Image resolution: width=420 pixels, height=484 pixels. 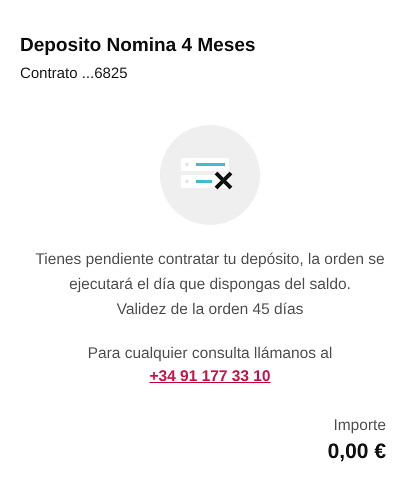 What do you see at coordinates (210, 354) in the screenshot?
I see `contact-prompt: Para cualquier consulta llámanos al` at bounding box center [210, 354].